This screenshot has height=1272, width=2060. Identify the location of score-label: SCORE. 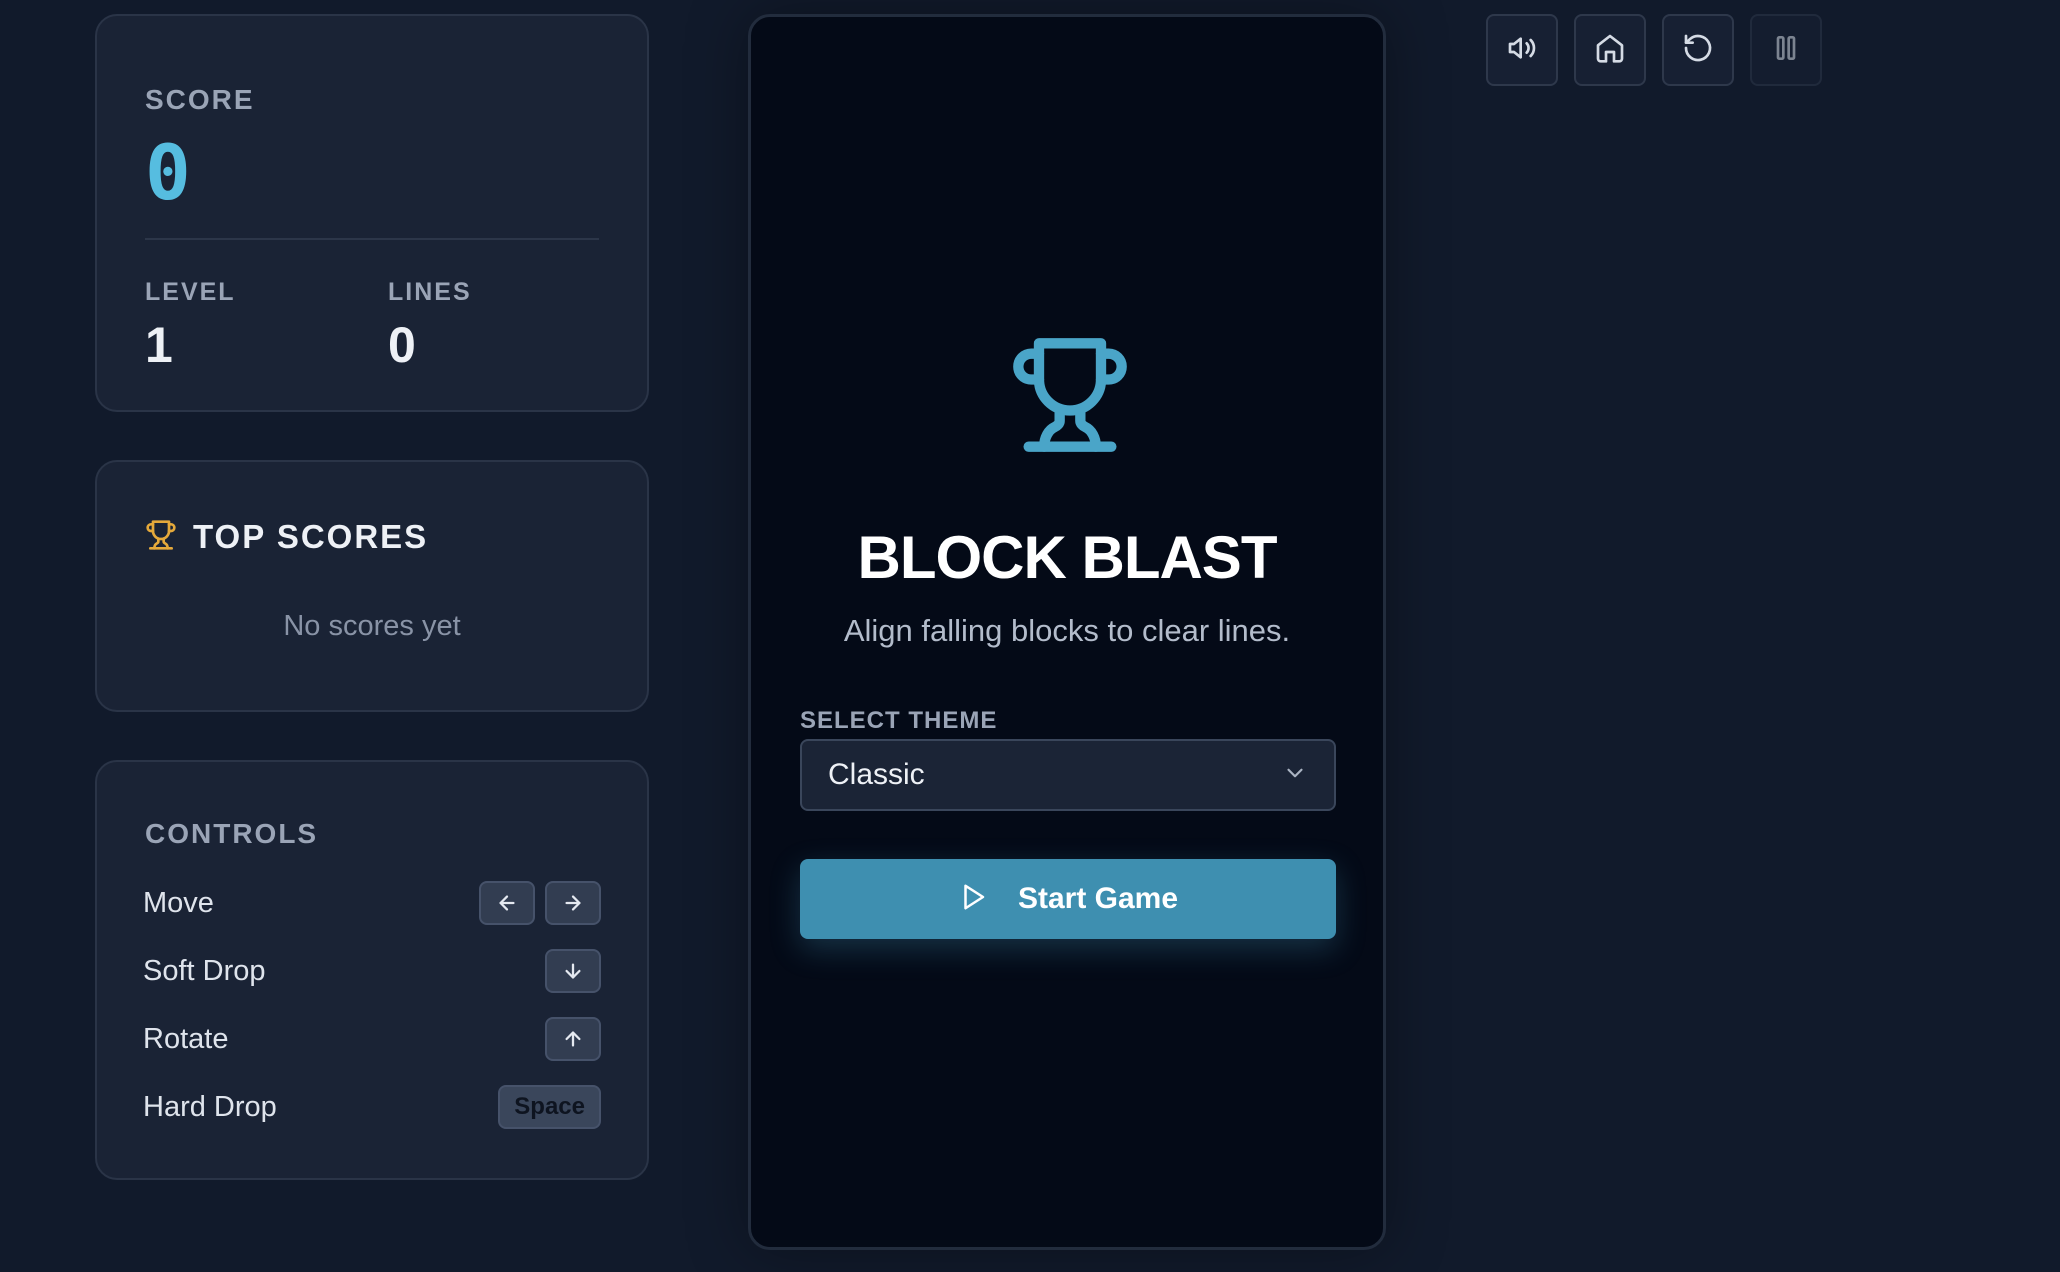
(200, 99).